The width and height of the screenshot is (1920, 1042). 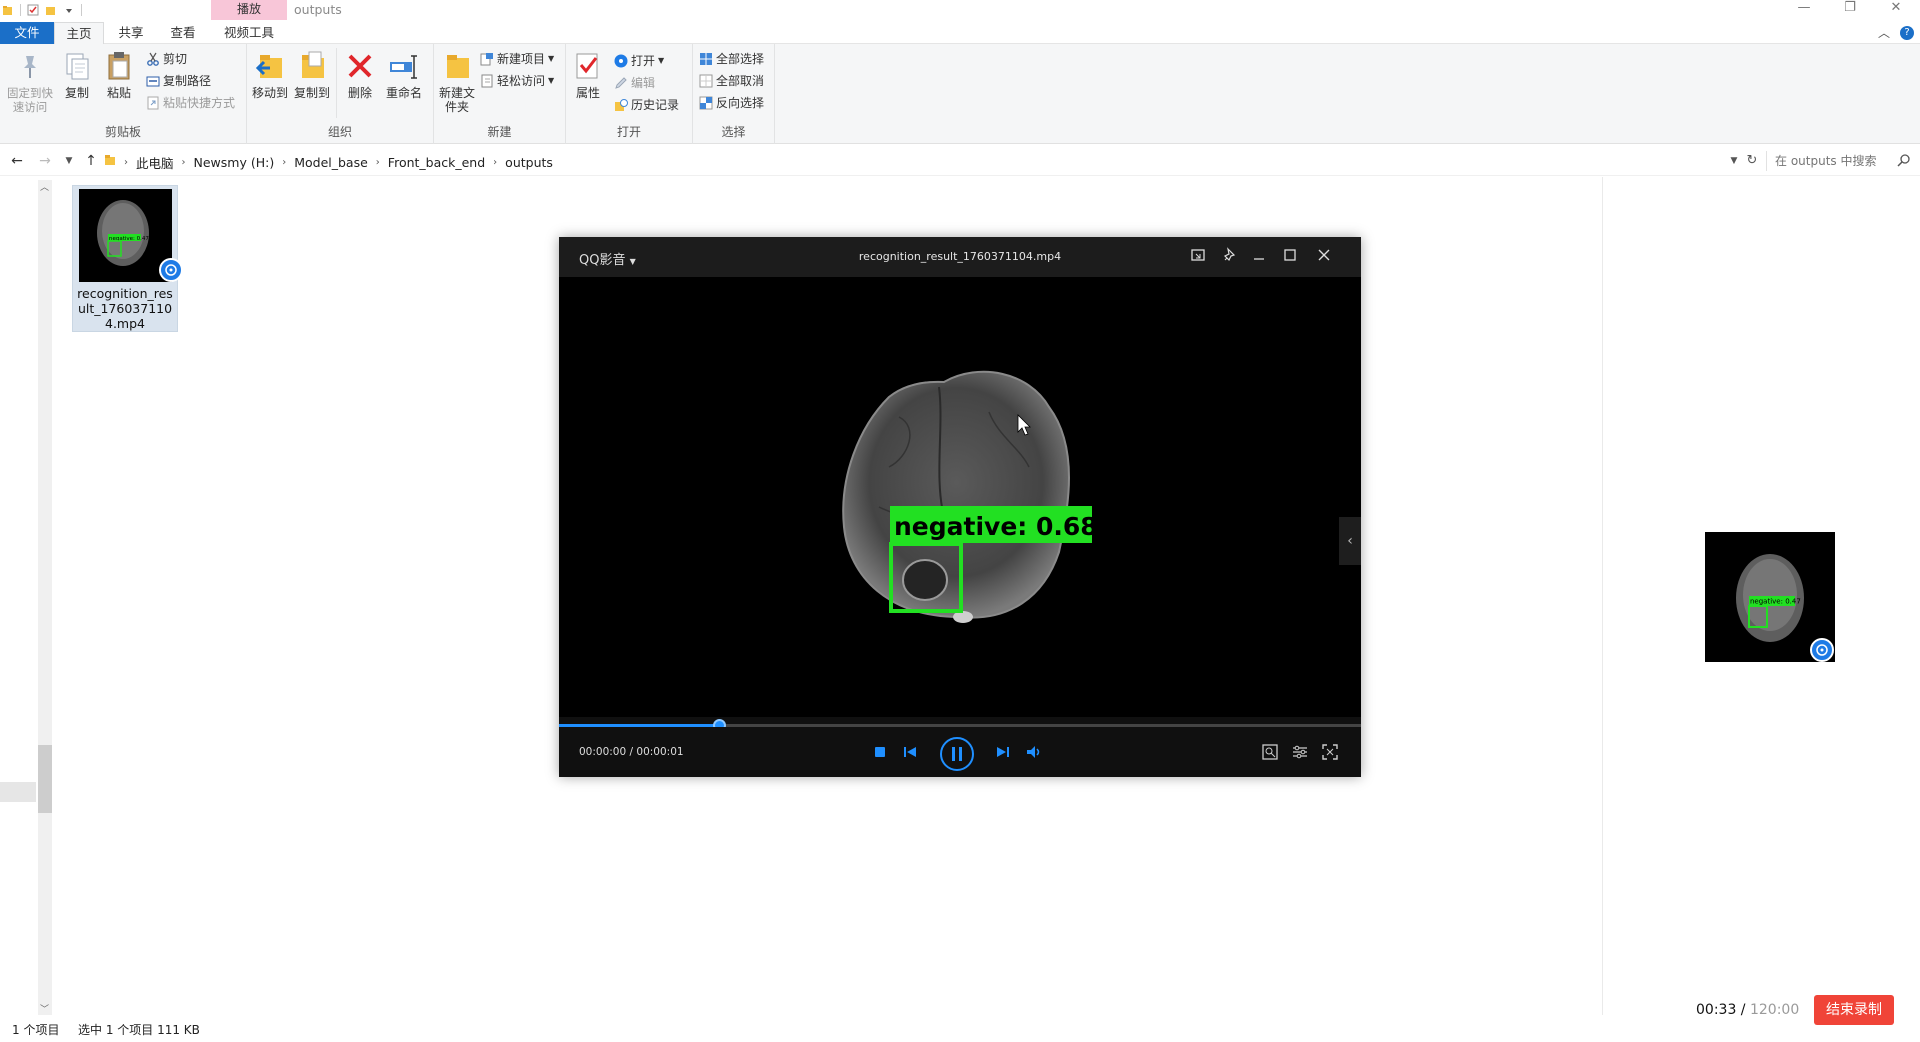 I want to click on history-label: 历史记录, so click(x=655, y=105).